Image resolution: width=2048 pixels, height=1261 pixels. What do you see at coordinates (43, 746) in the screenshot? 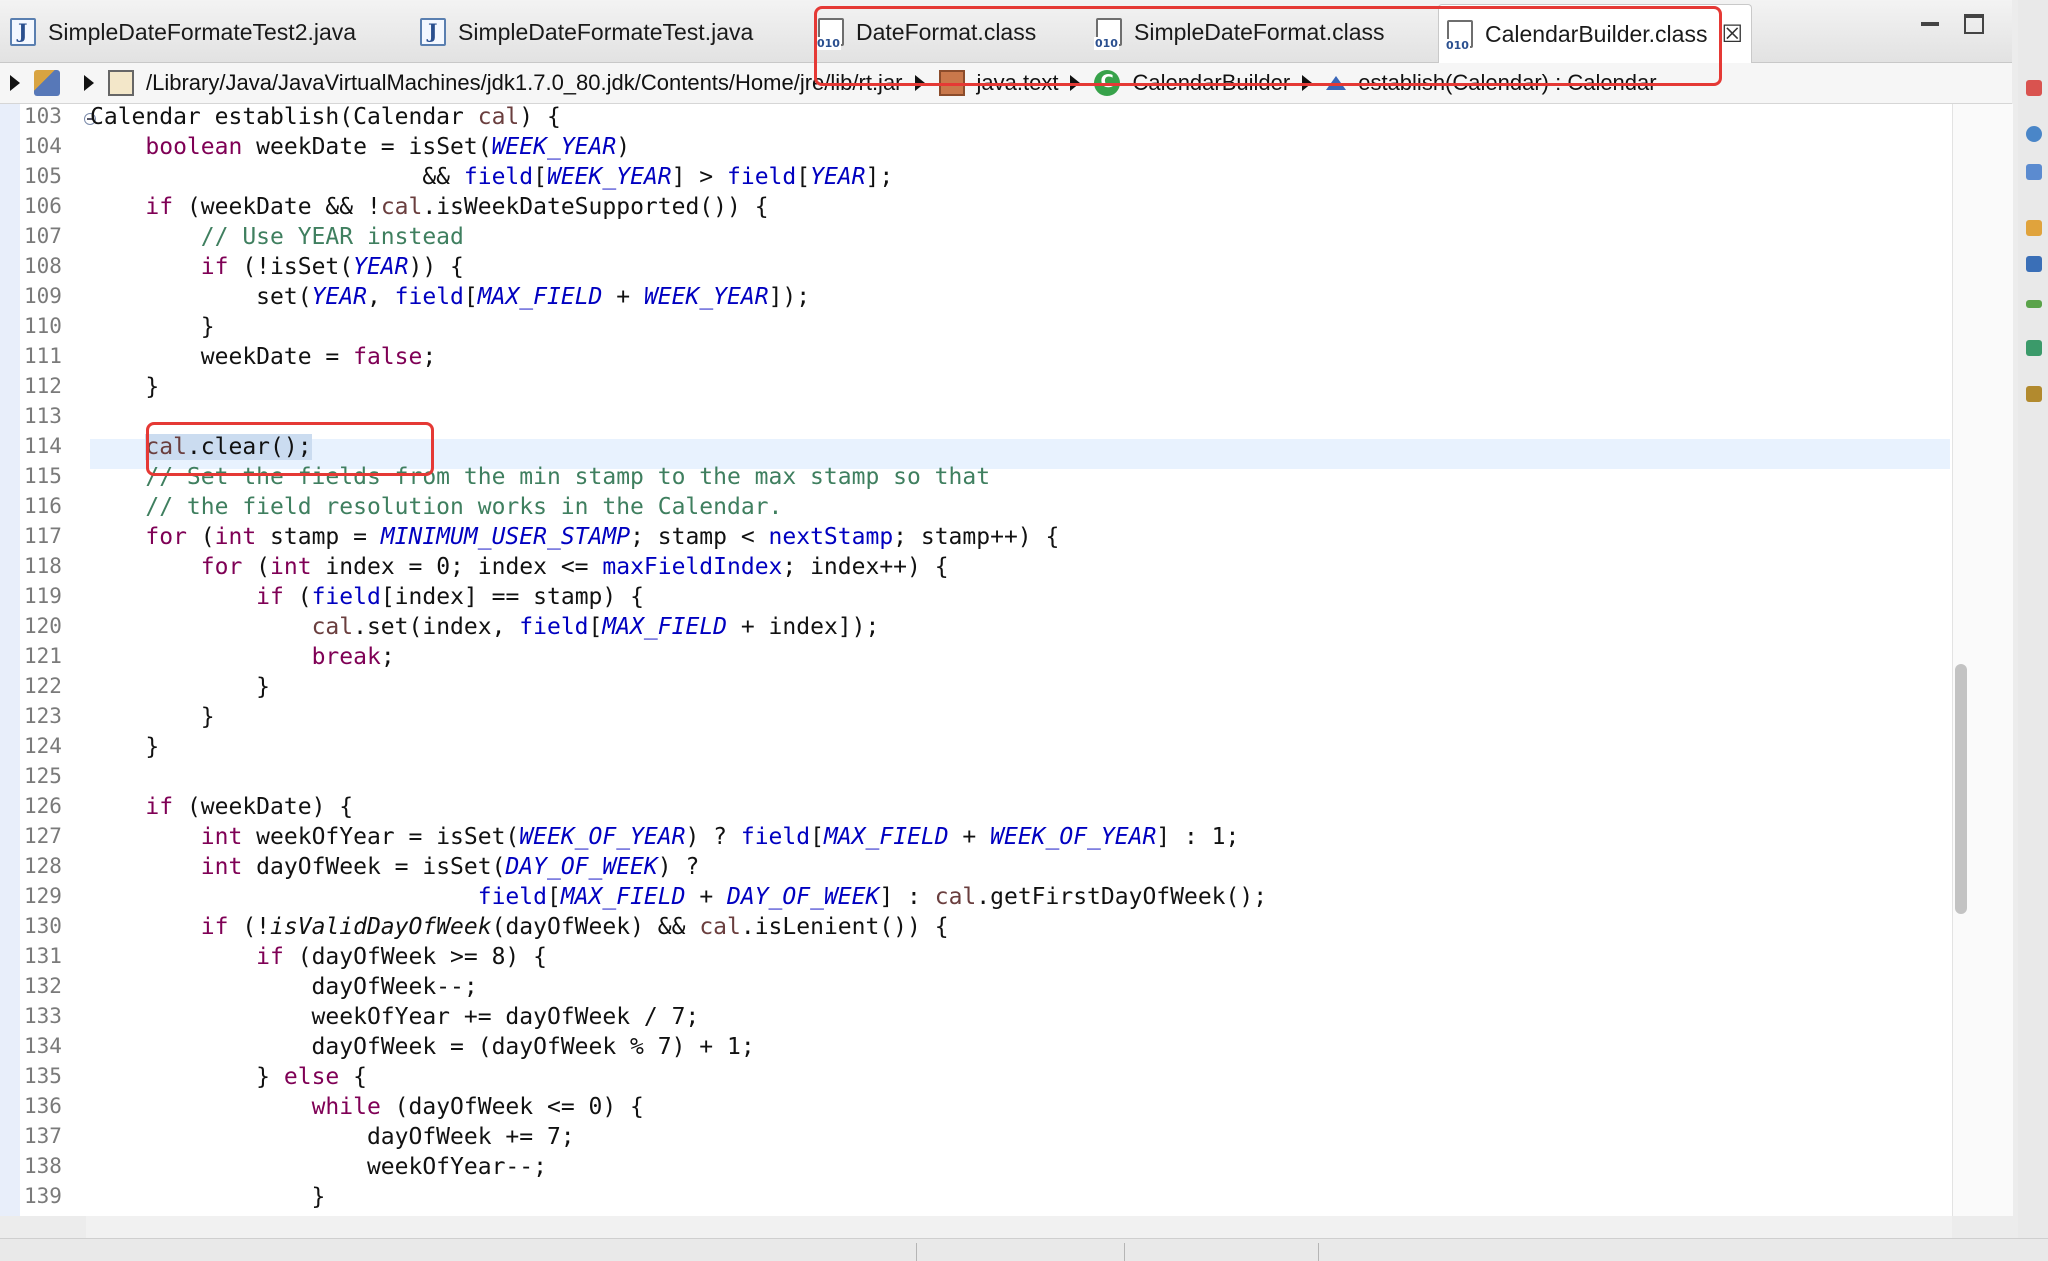
I see `line-number: 124` at bounding box center [43, 746].